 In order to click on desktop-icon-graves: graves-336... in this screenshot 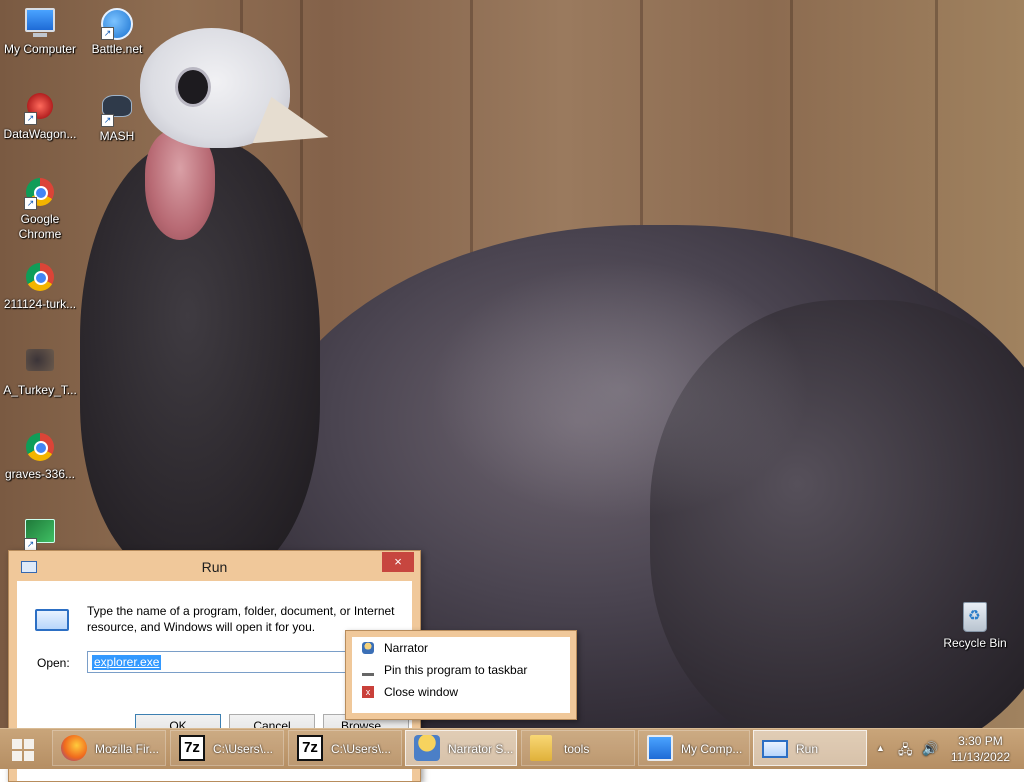, I will do `click(40, 455)`.